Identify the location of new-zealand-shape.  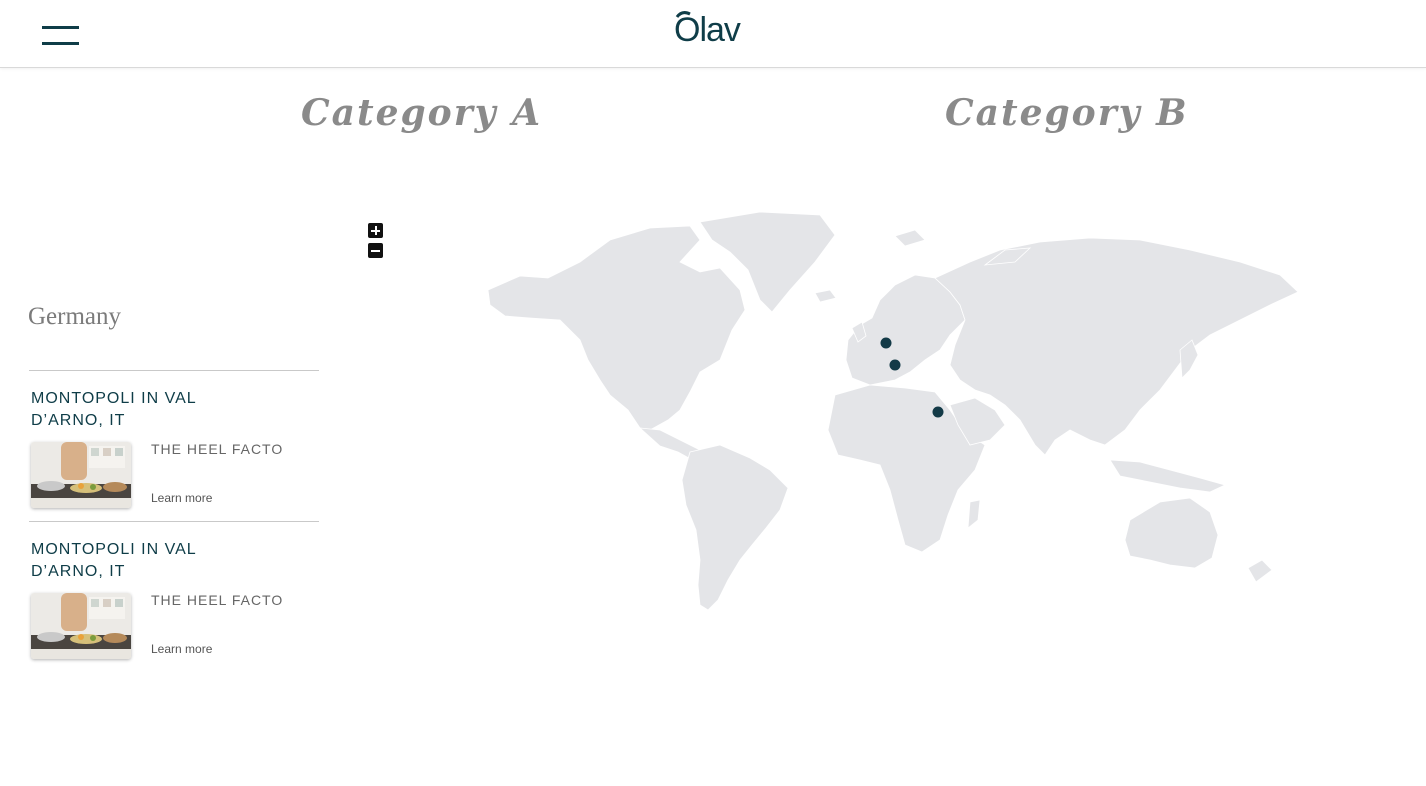
(1260, 571).